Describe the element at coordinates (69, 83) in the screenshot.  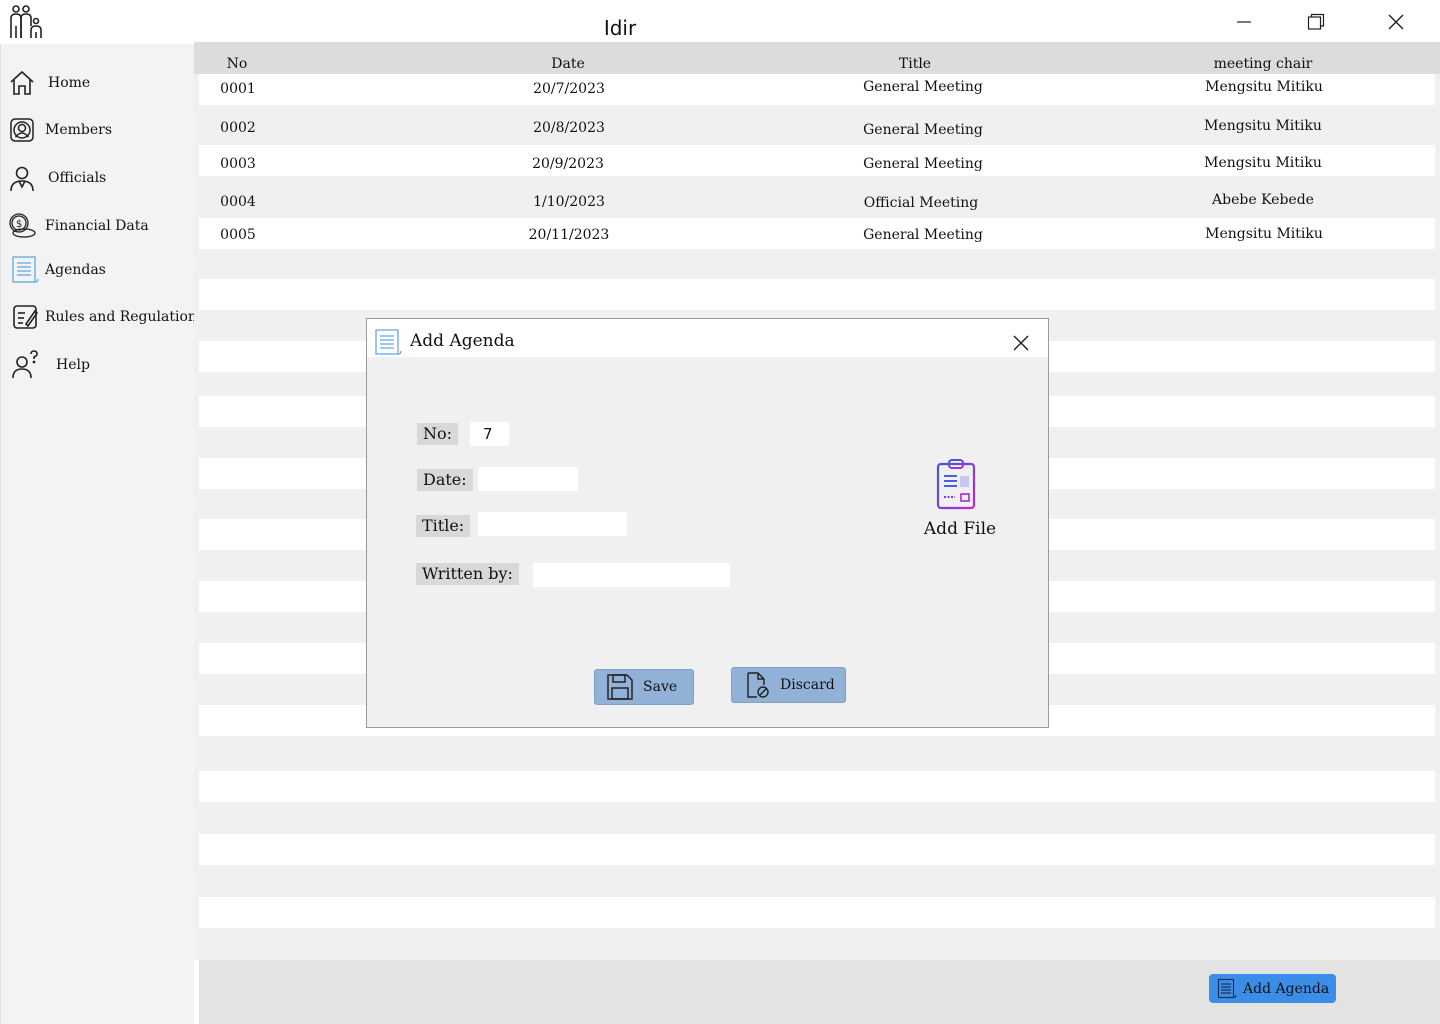
I see `sidebar-item-label: Home` at that location.